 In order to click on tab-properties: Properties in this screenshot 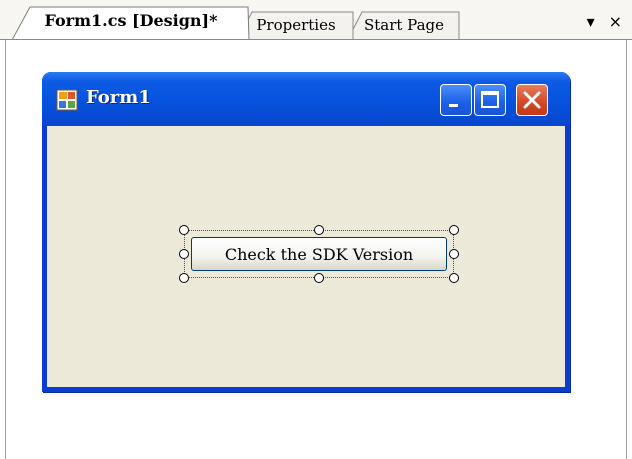, I will do `click(296, 25)`.